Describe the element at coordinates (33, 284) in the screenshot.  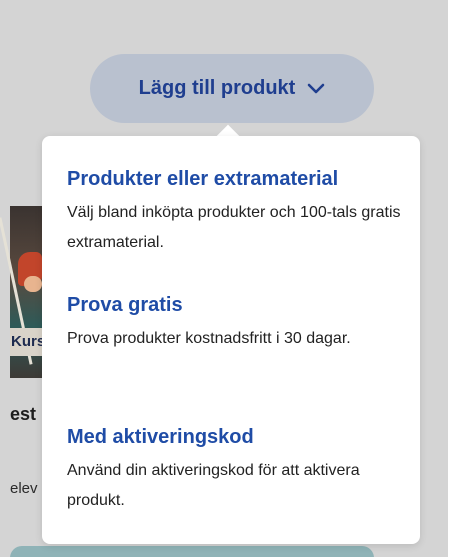
I see `card-illustration-face` at that location.